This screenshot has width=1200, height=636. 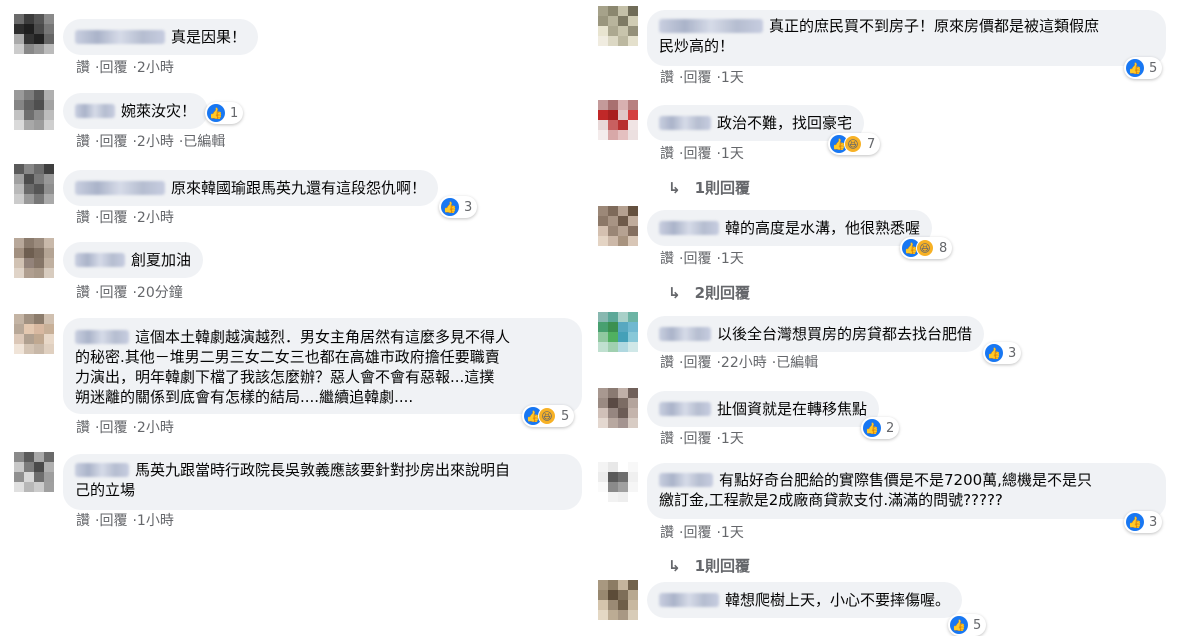 What do you see at coordinates (1012, 353) in the screenshot?
I see `reaction-count: 3` at bounding box center [1012, 353].